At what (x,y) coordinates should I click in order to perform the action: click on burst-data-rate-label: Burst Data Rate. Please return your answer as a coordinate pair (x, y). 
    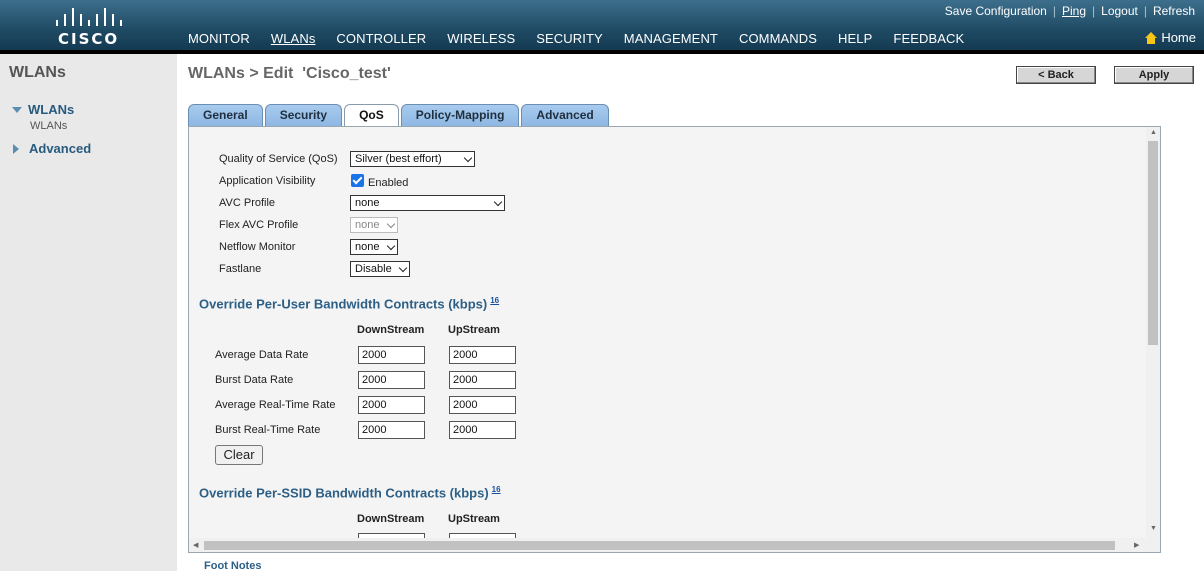
    Looking at the image, I should click on (254, 380).